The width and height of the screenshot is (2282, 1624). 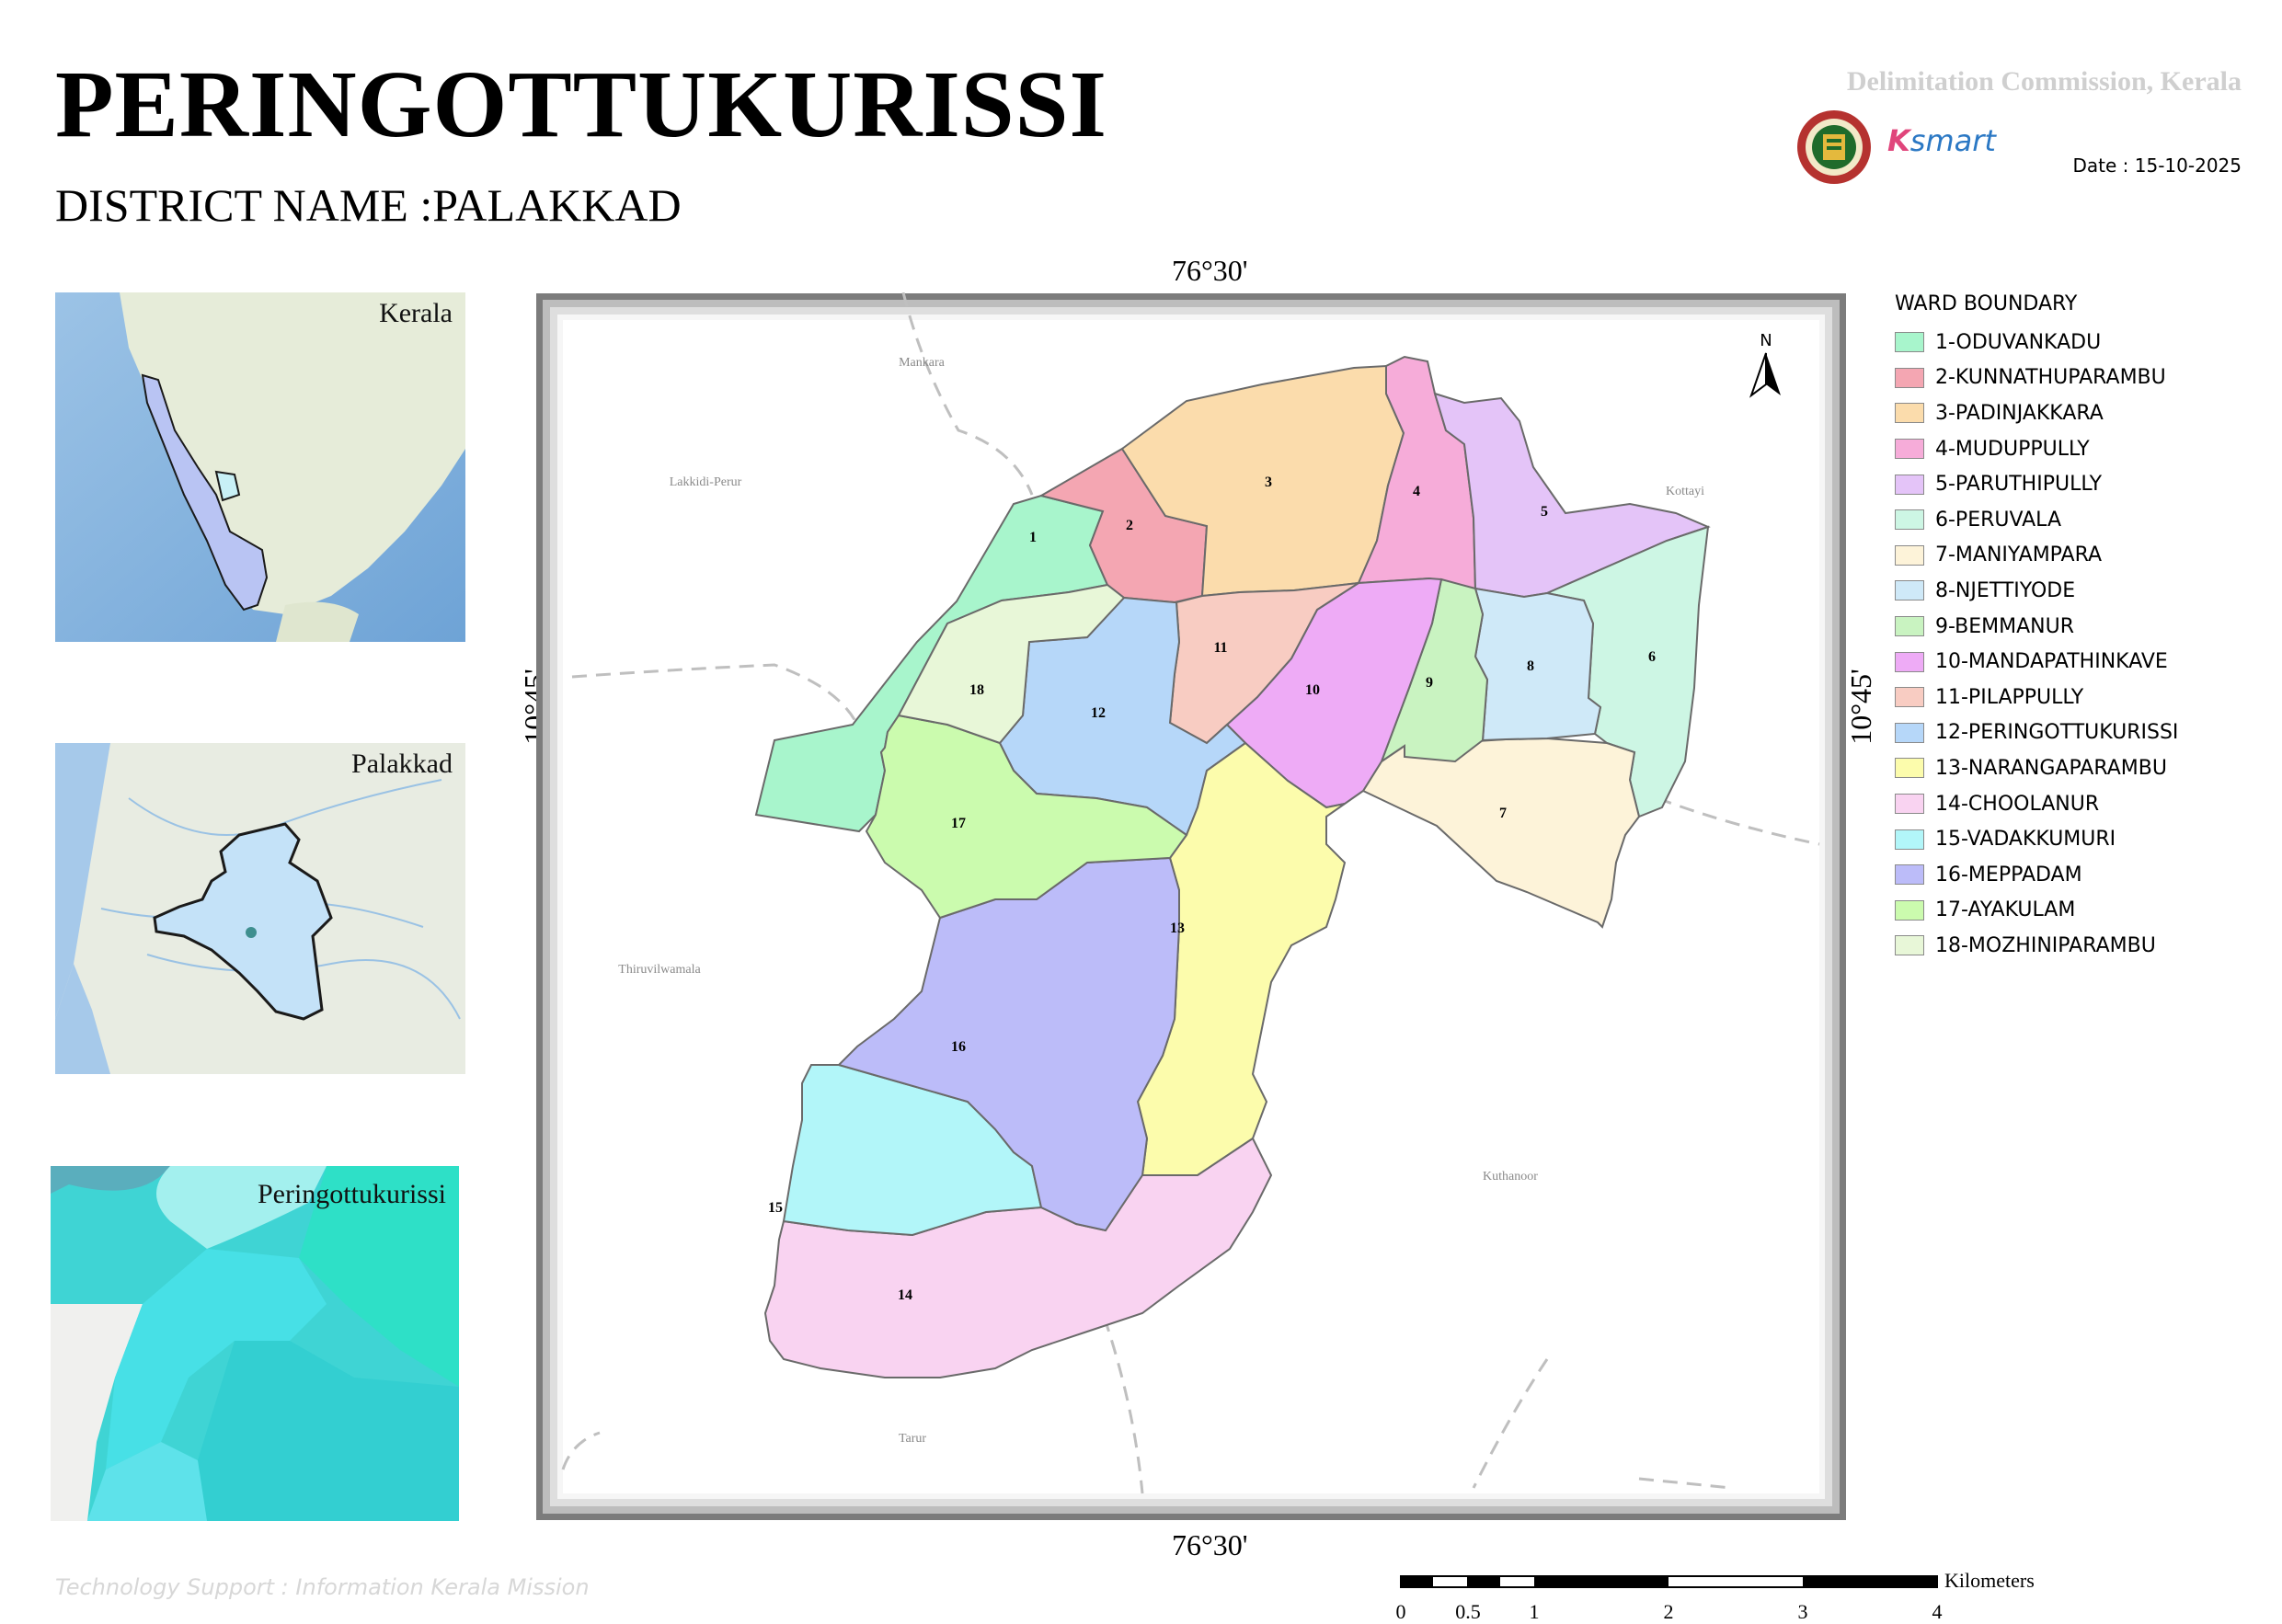 I want to click on legend-item: 10-MANDAPATHINKAVE, so click(x=2036, y=662).